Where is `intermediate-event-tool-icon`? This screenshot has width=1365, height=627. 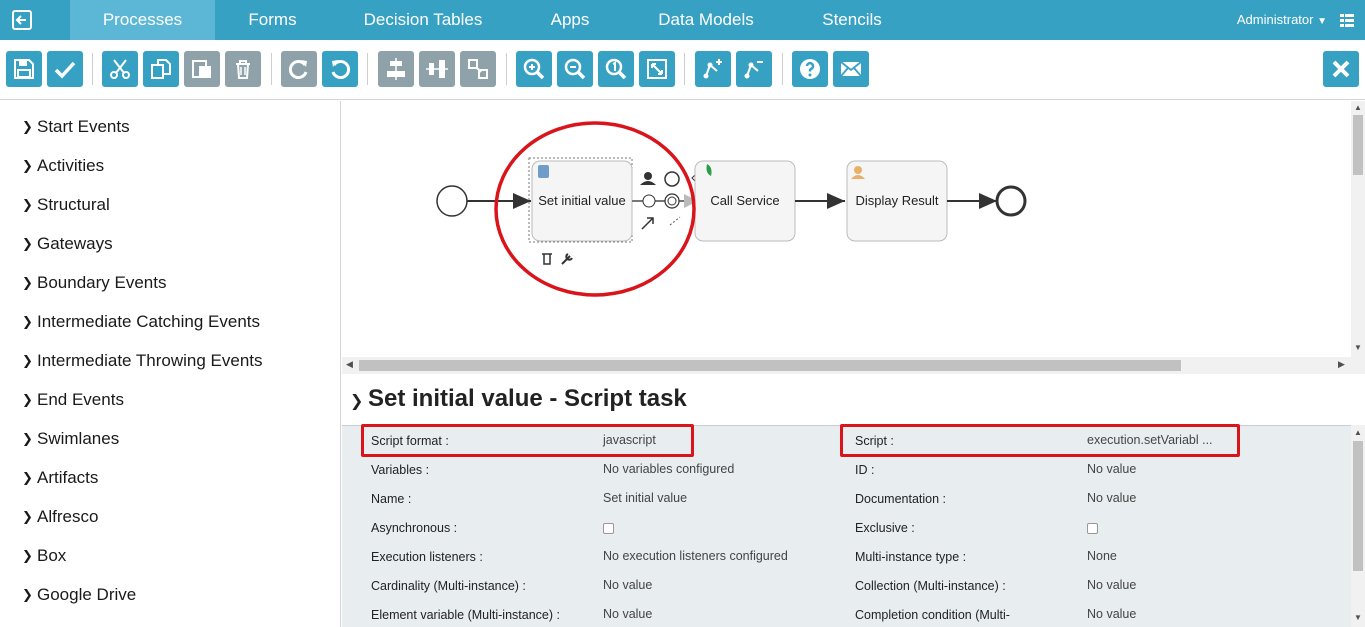
intermediate-event-tool-icon is located at coordinates (672, 201).